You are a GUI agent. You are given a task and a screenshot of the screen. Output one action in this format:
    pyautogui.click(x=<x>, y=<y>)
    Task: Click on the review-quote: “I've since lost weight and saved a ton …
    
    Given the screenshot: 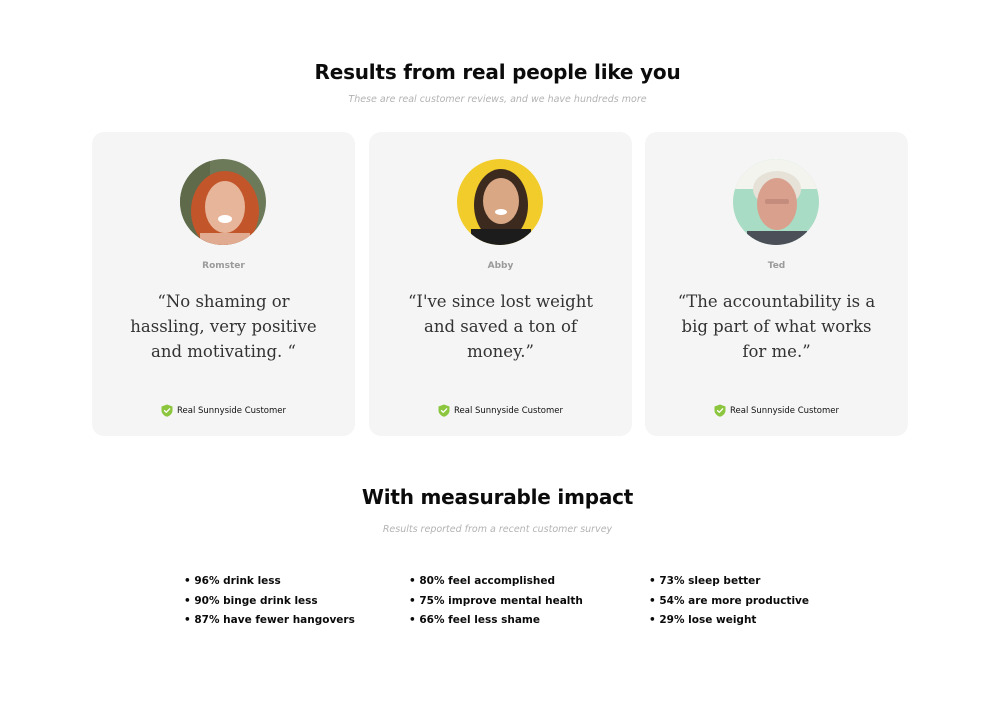 What is the action you would take?
    pyautogui.click(x=500, y=326)
    